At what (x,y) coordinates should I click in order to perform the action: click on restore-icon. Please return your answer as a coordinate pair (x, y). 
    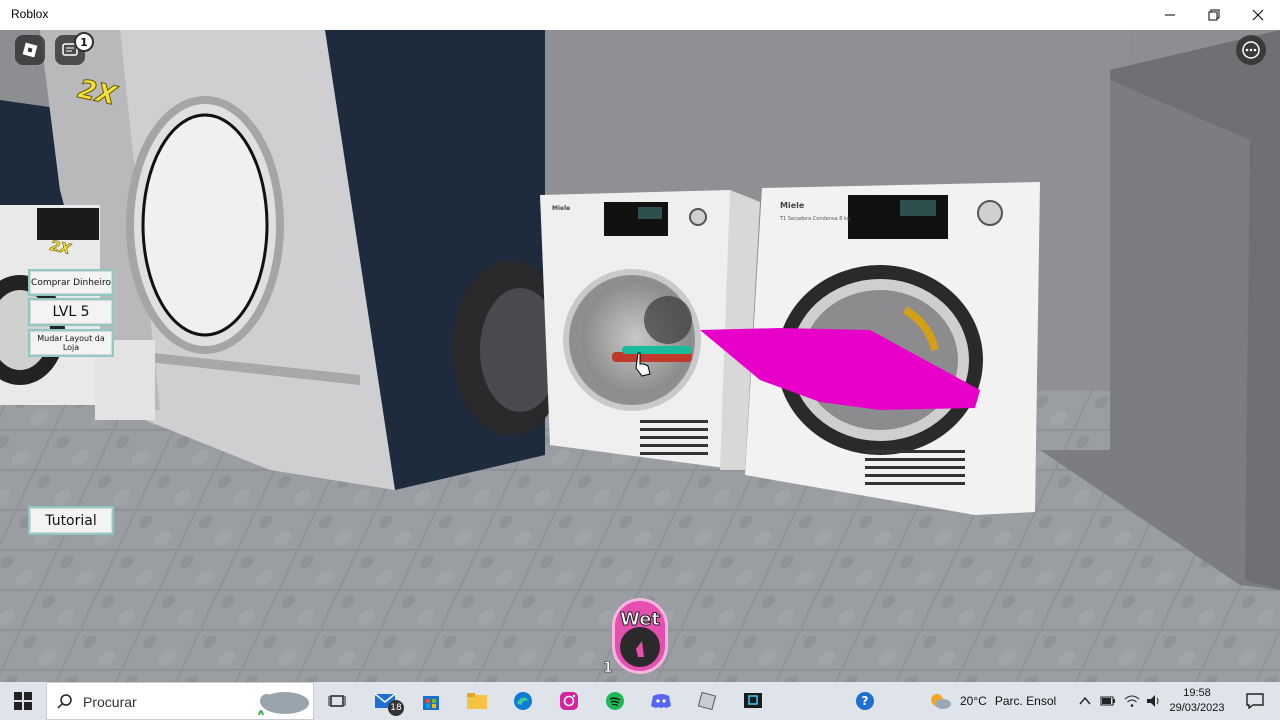
    Looking at the image, I should click on (1214, 15).